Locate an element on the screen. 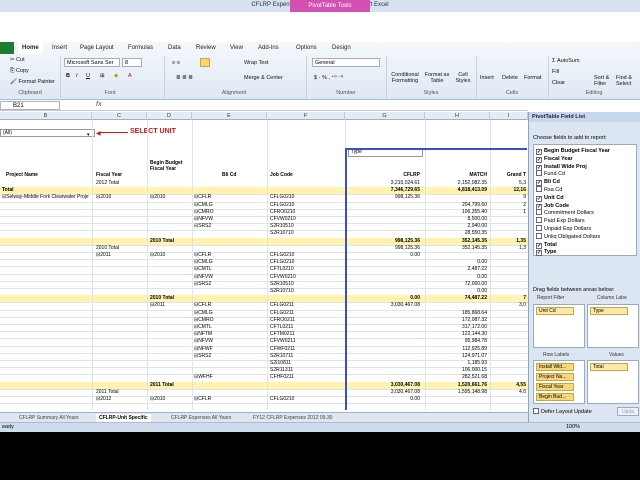 This screenshot has width=640, height=480. pivot-cell-job: CFTL0210 is located at coordinates (282, 269).